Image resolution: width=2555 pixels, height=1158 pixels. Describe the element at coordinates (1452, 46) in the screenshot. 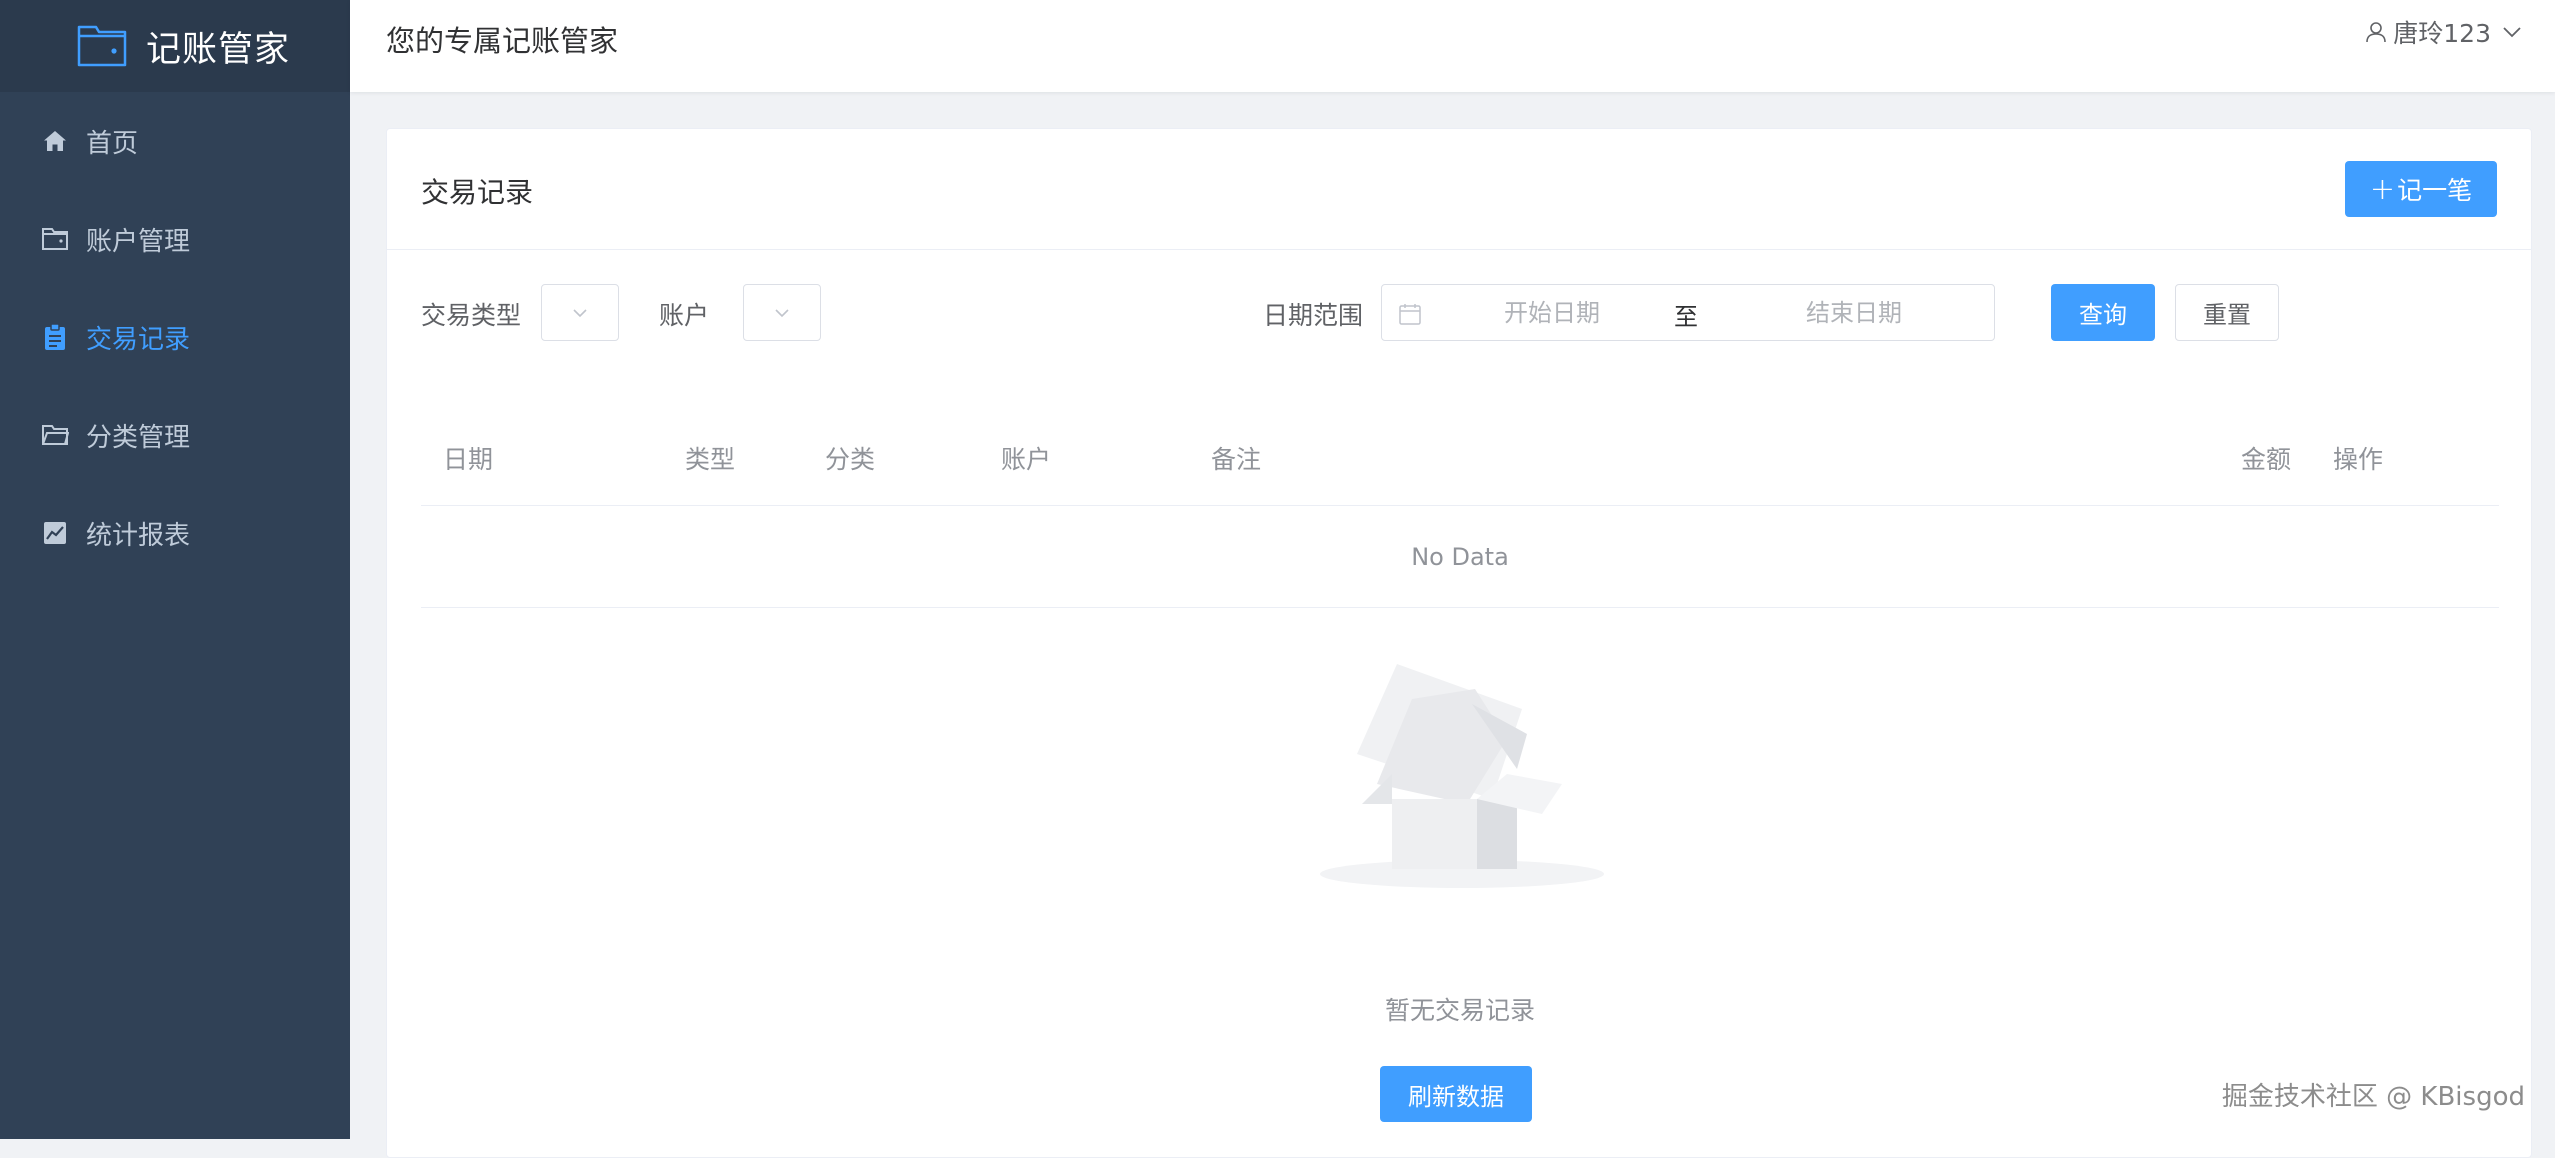

I see `top-header: 您的专属记账管家 唐玲123` at that location.